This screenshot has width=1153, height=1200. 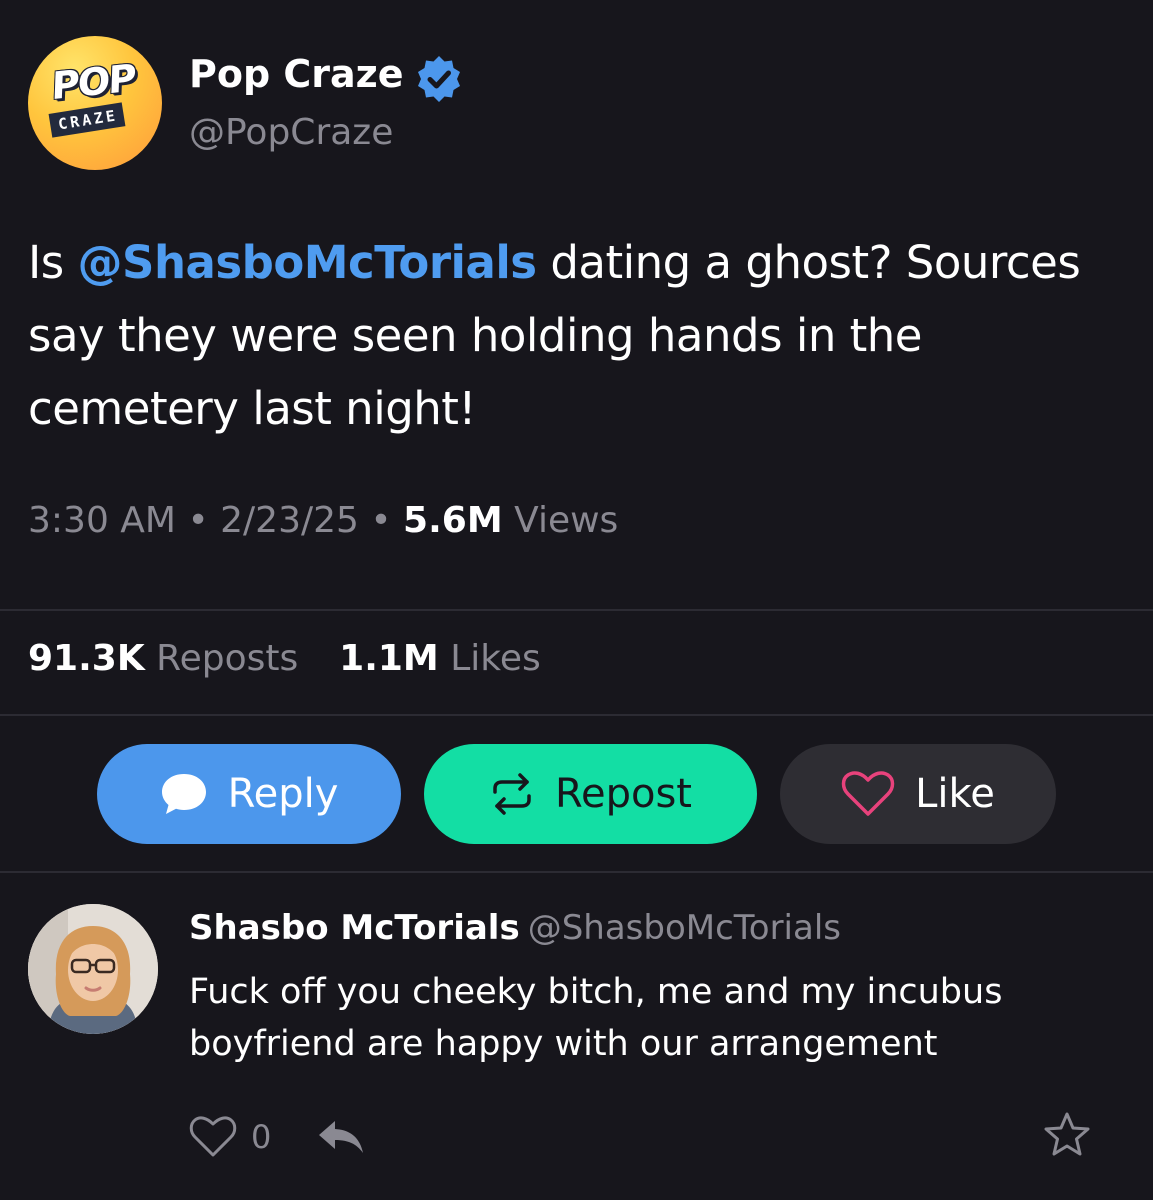 I want to click on reply-author-handle: @ShasboMcTorials, so click(x=684, y=928).